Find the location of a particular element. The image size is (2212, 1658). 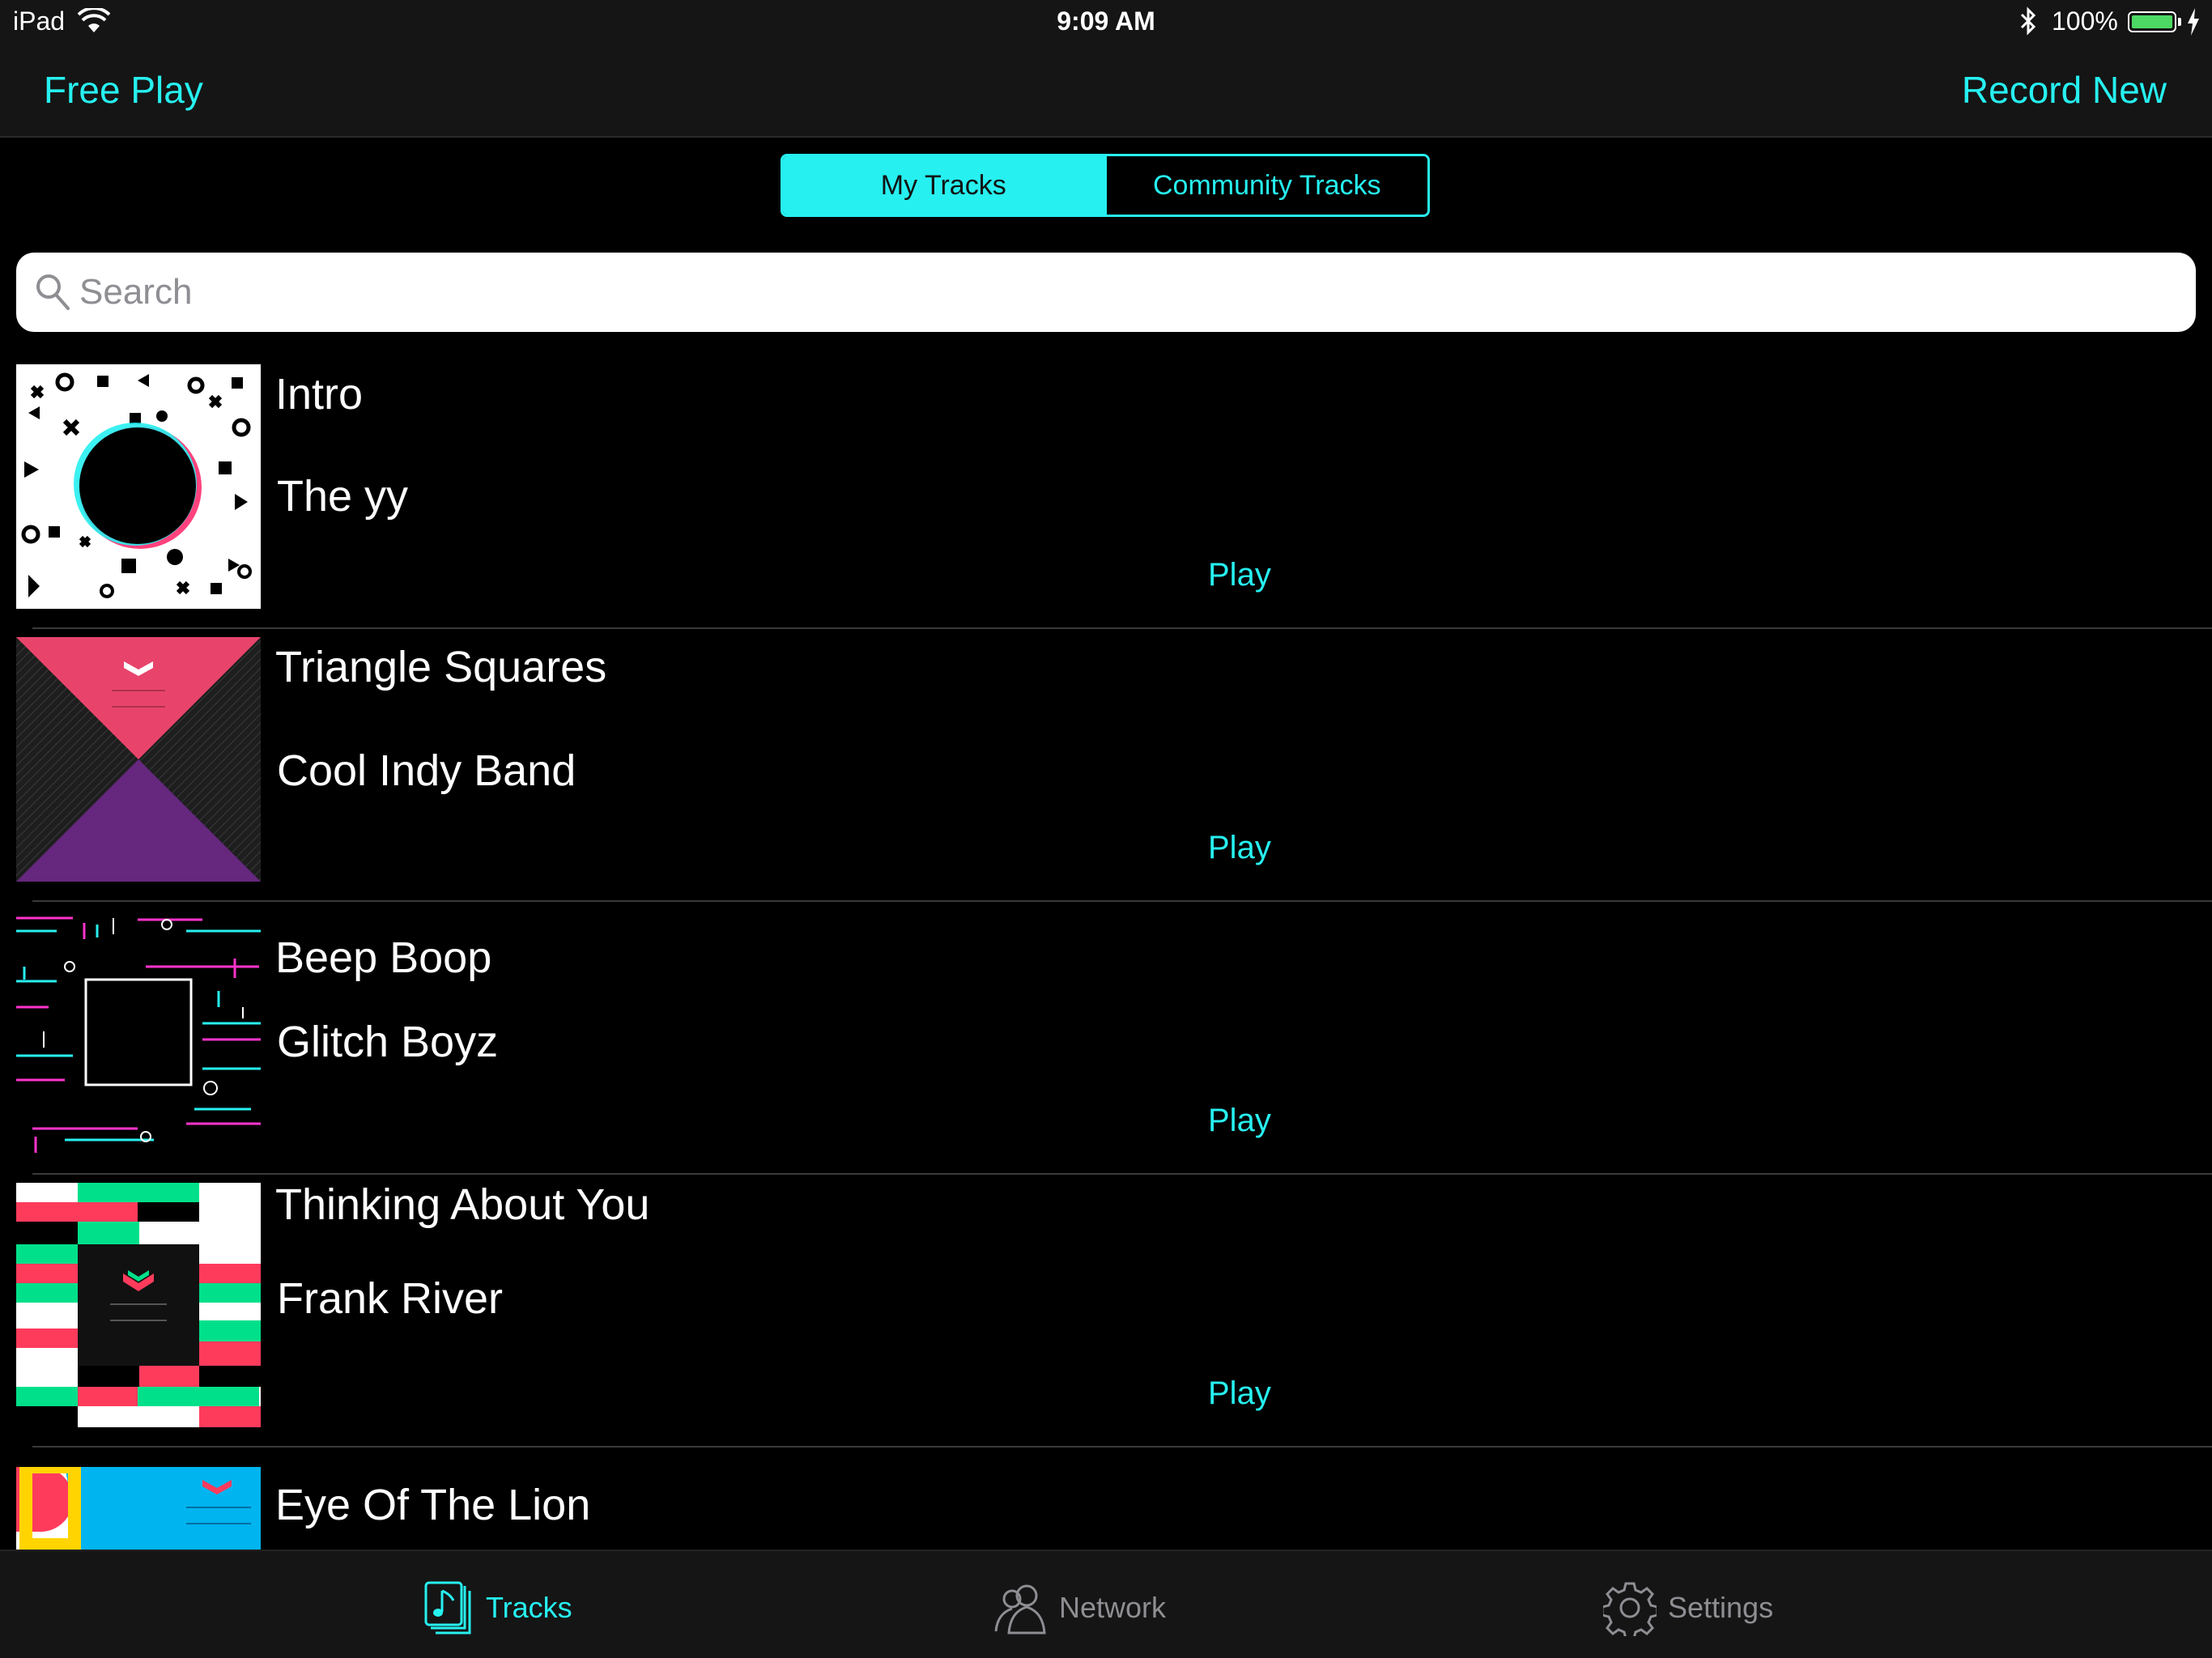

gear-icon is located at coordinates (1630, 1609).